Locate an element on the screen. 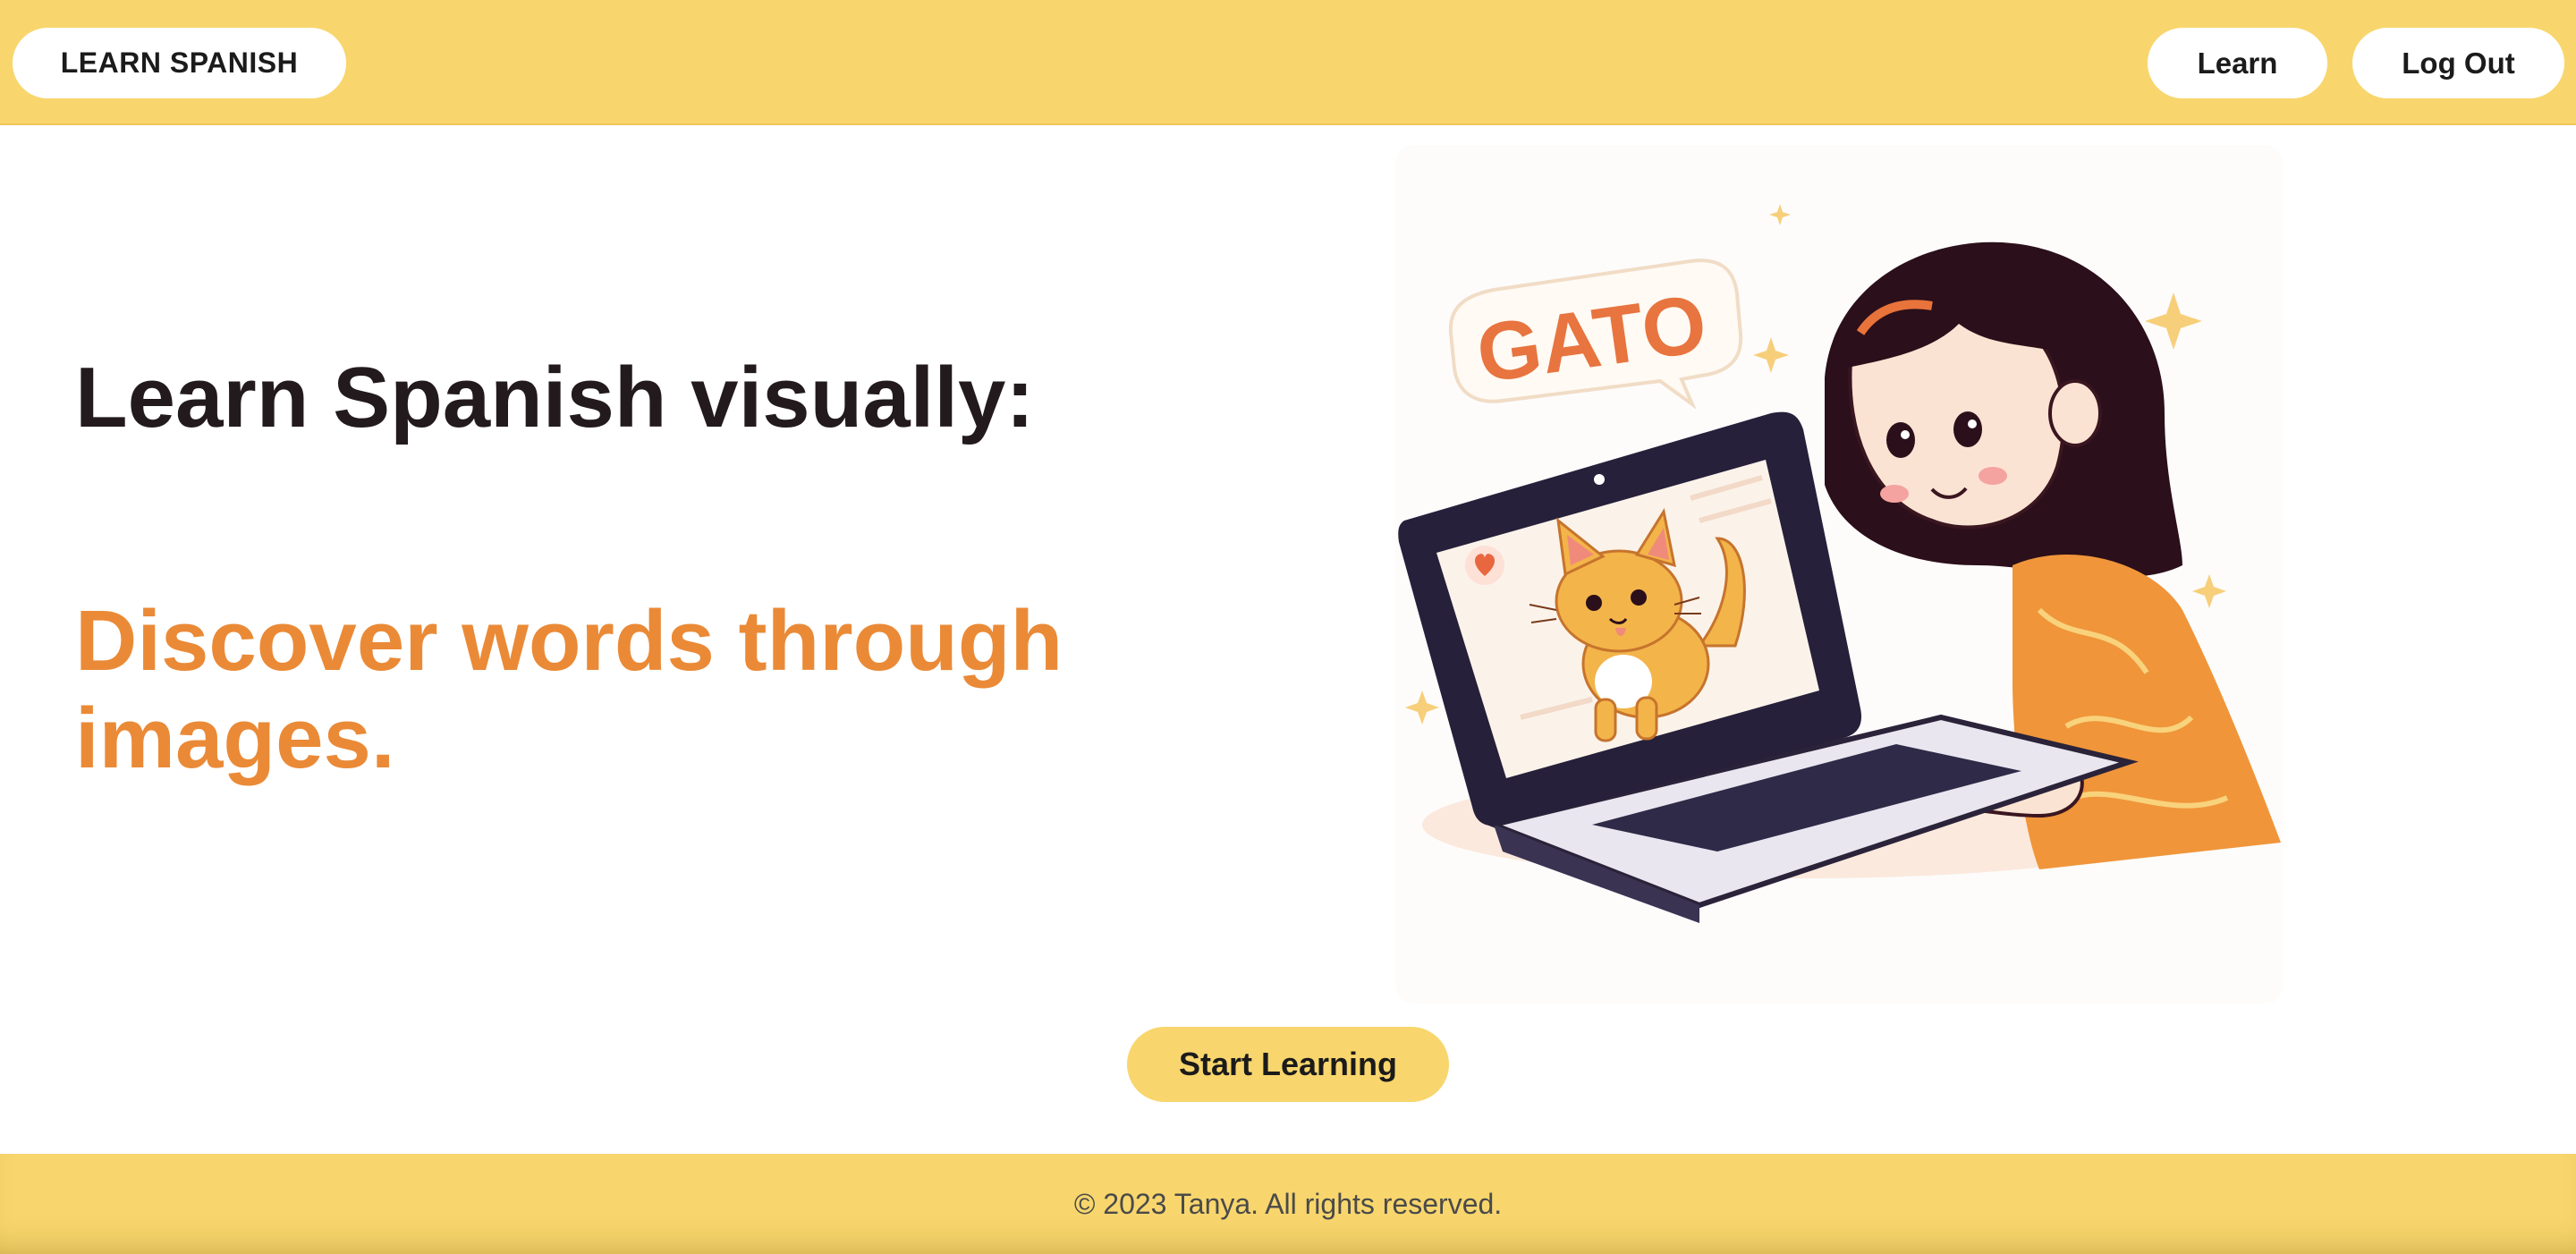 This screenshot has height=1254, width=2576. footer-copyright: © 2023 Tanya. All rights reserved. is located at coordinates (1288, 1203).